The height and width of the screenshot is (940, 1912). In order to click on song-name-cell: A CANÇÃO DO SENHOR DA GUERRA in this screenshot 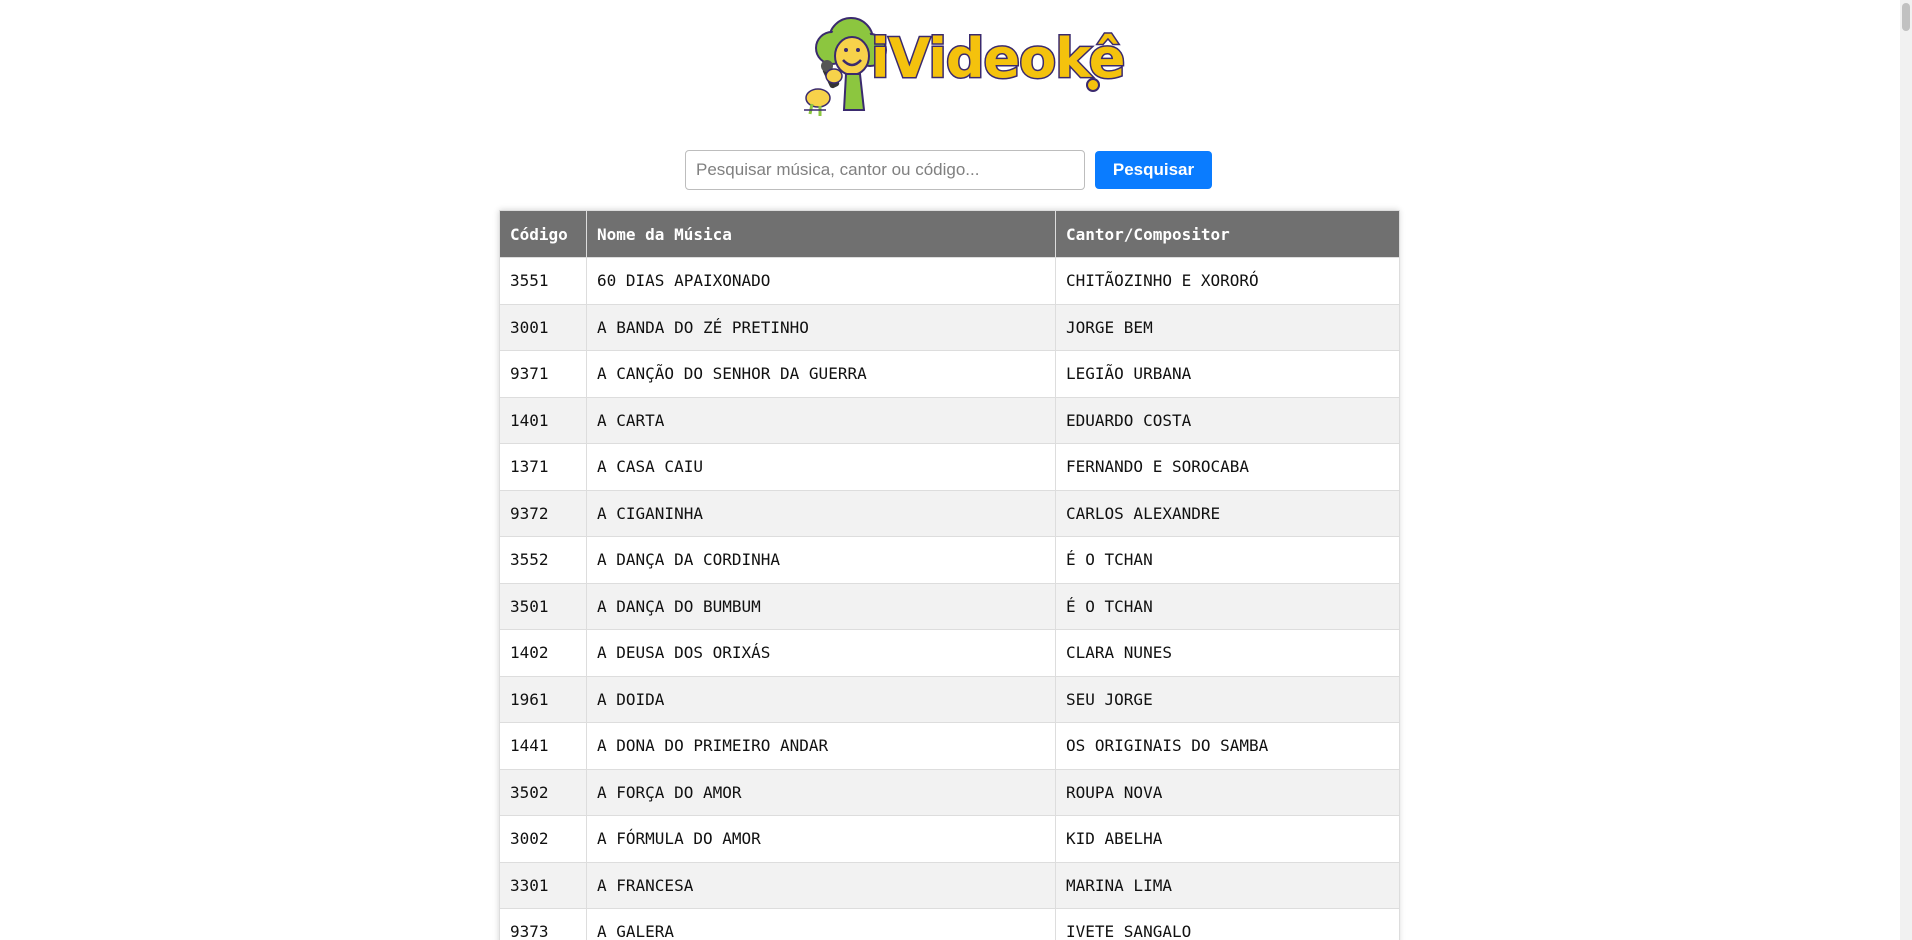, I will do `click(821, 374)`.